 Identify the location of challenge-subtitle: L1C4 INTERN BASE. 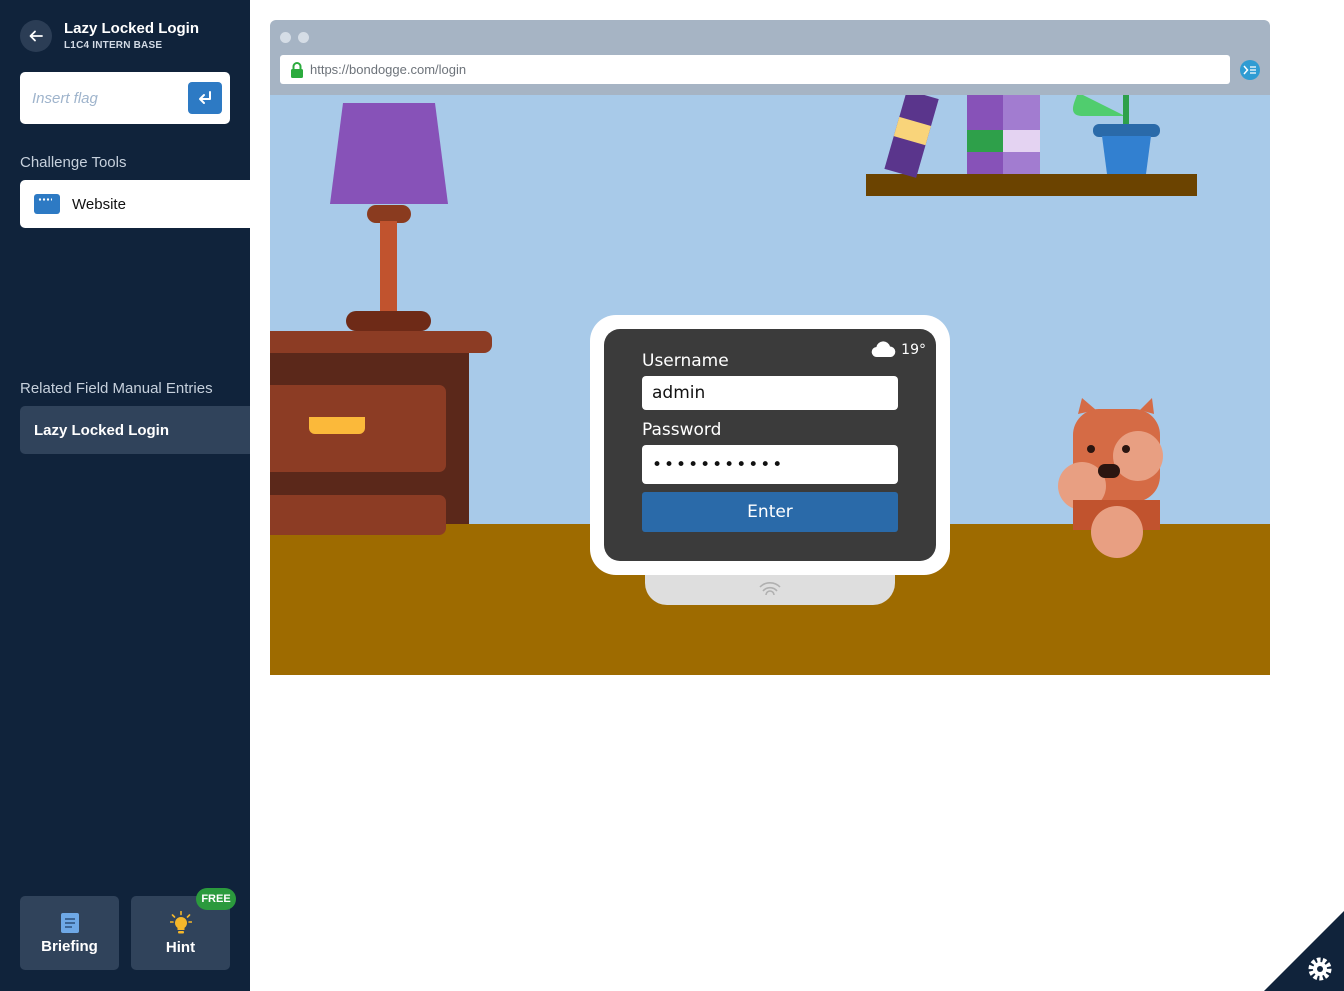
(113, 45).